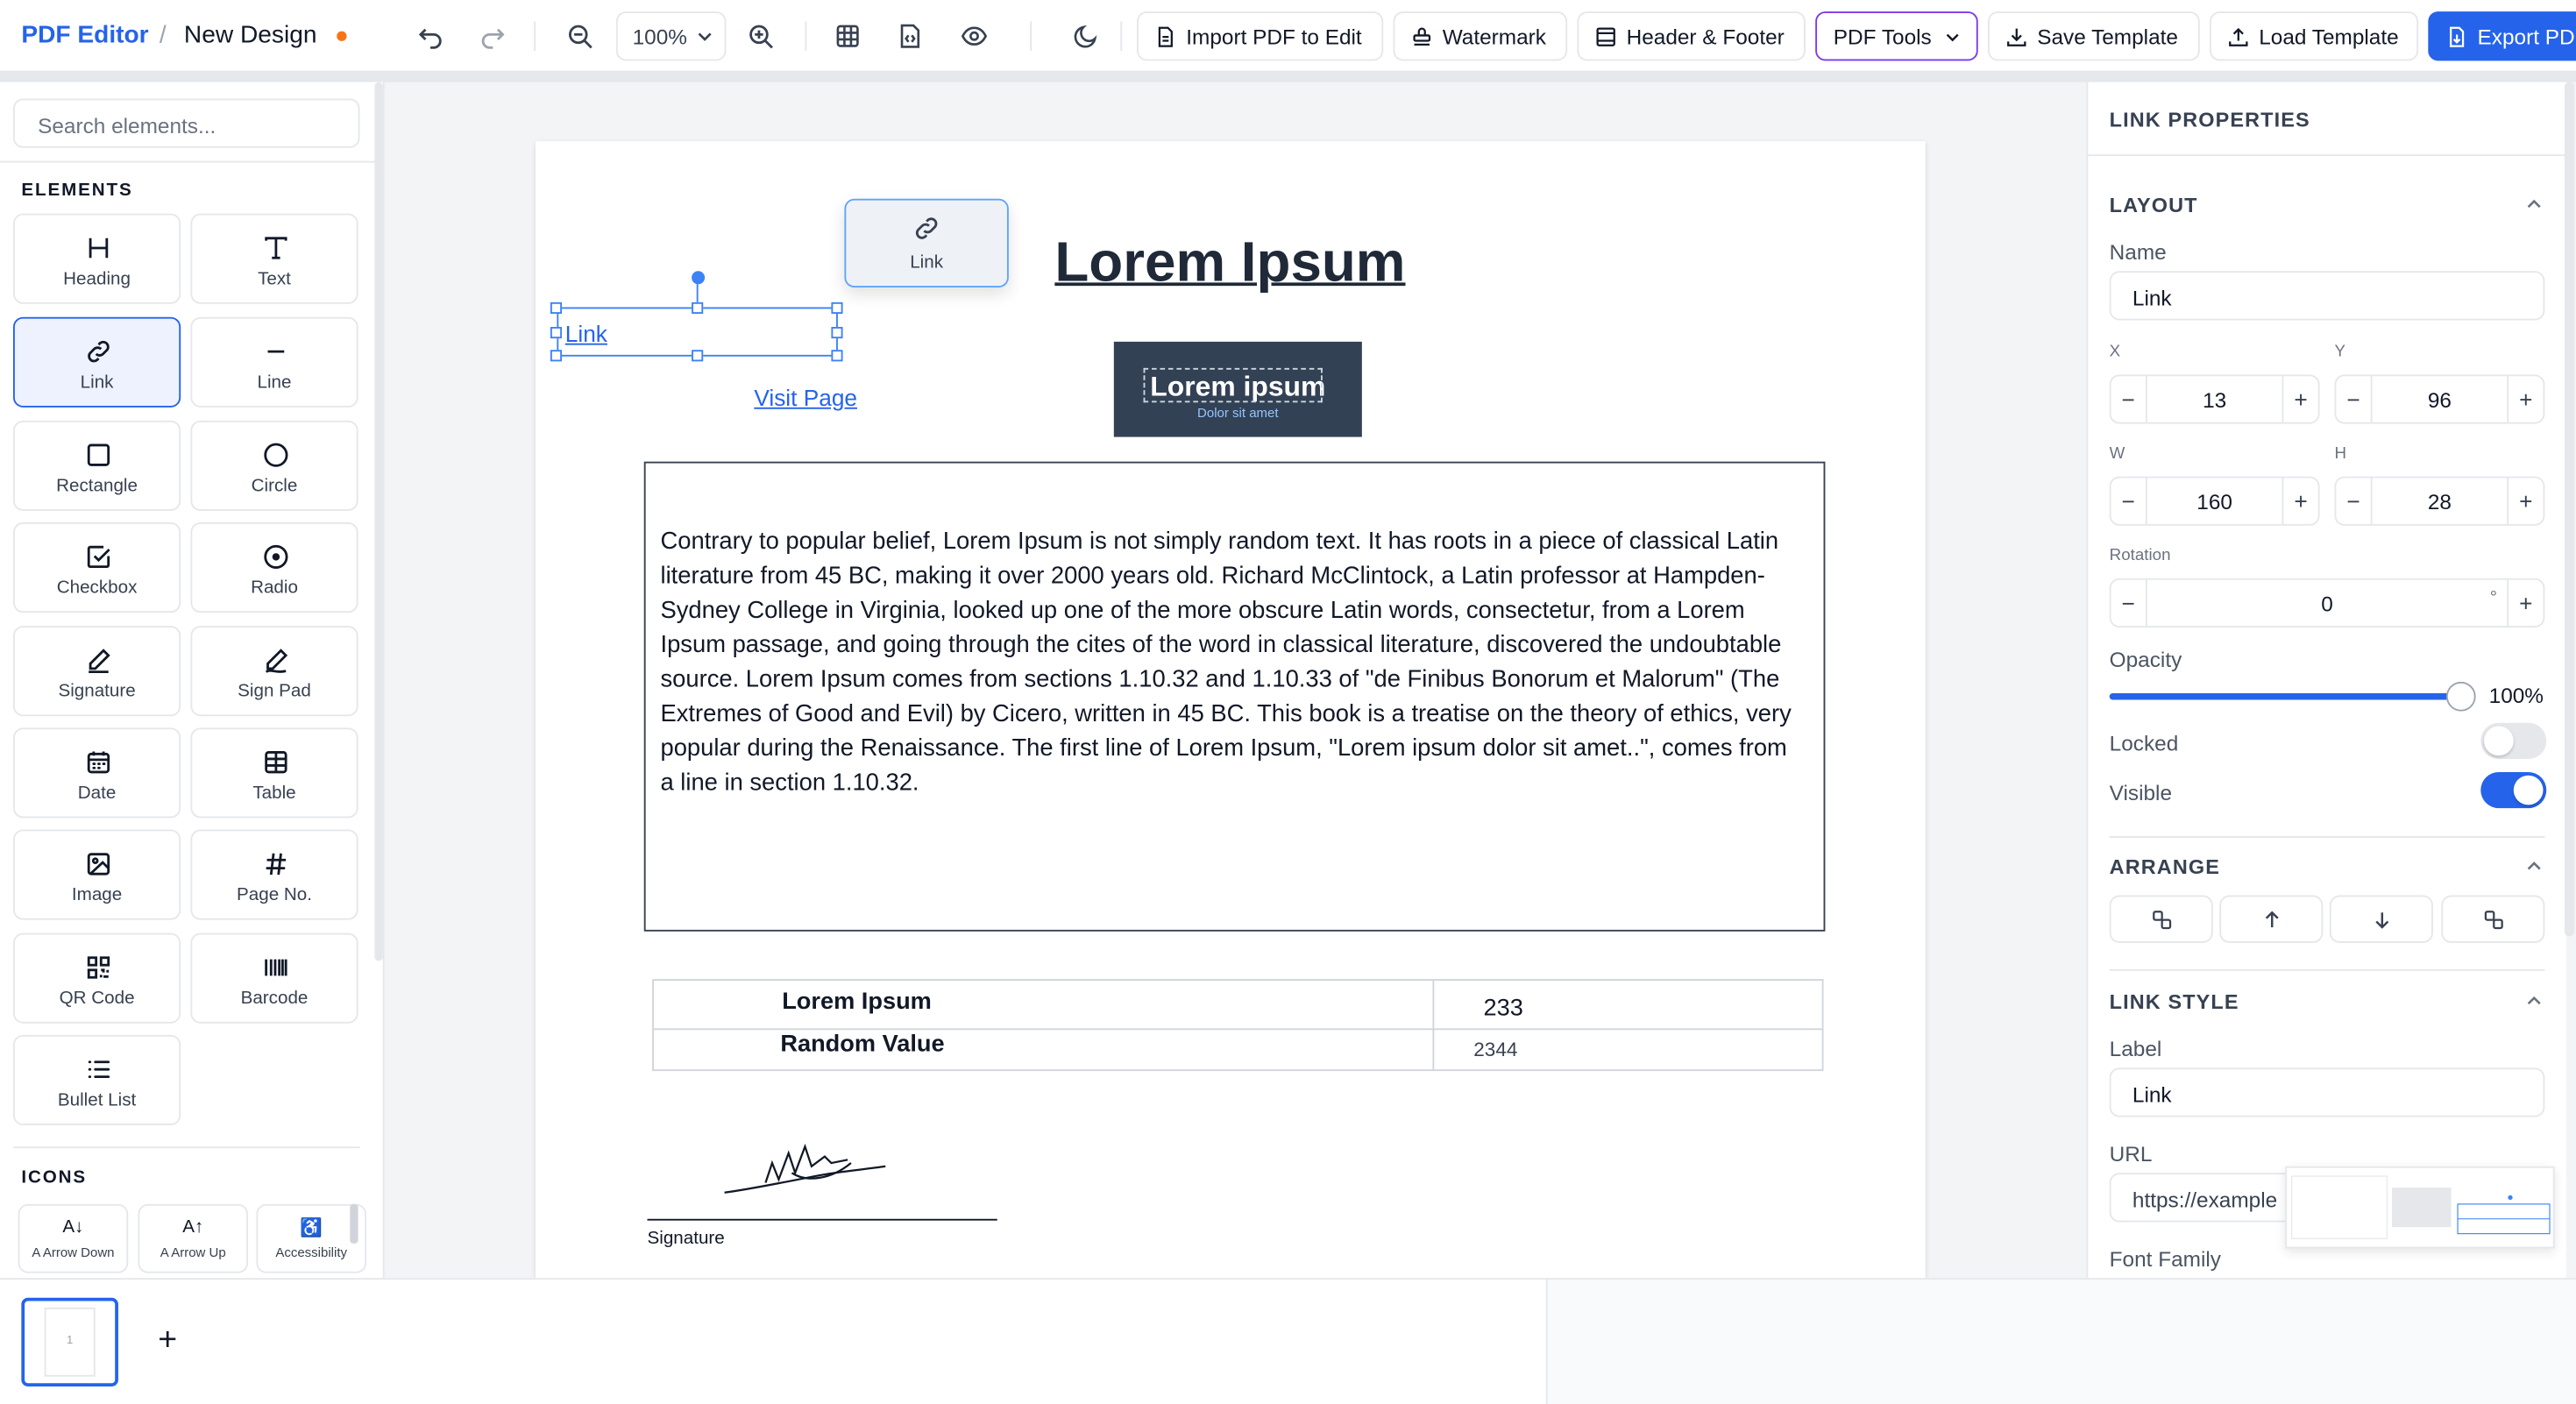 This screenshot has height=1404, width=2576. Describe the element at coordinates (805, 398) in the screenshot. I see `visit-page-link: Visit Page` at that location.